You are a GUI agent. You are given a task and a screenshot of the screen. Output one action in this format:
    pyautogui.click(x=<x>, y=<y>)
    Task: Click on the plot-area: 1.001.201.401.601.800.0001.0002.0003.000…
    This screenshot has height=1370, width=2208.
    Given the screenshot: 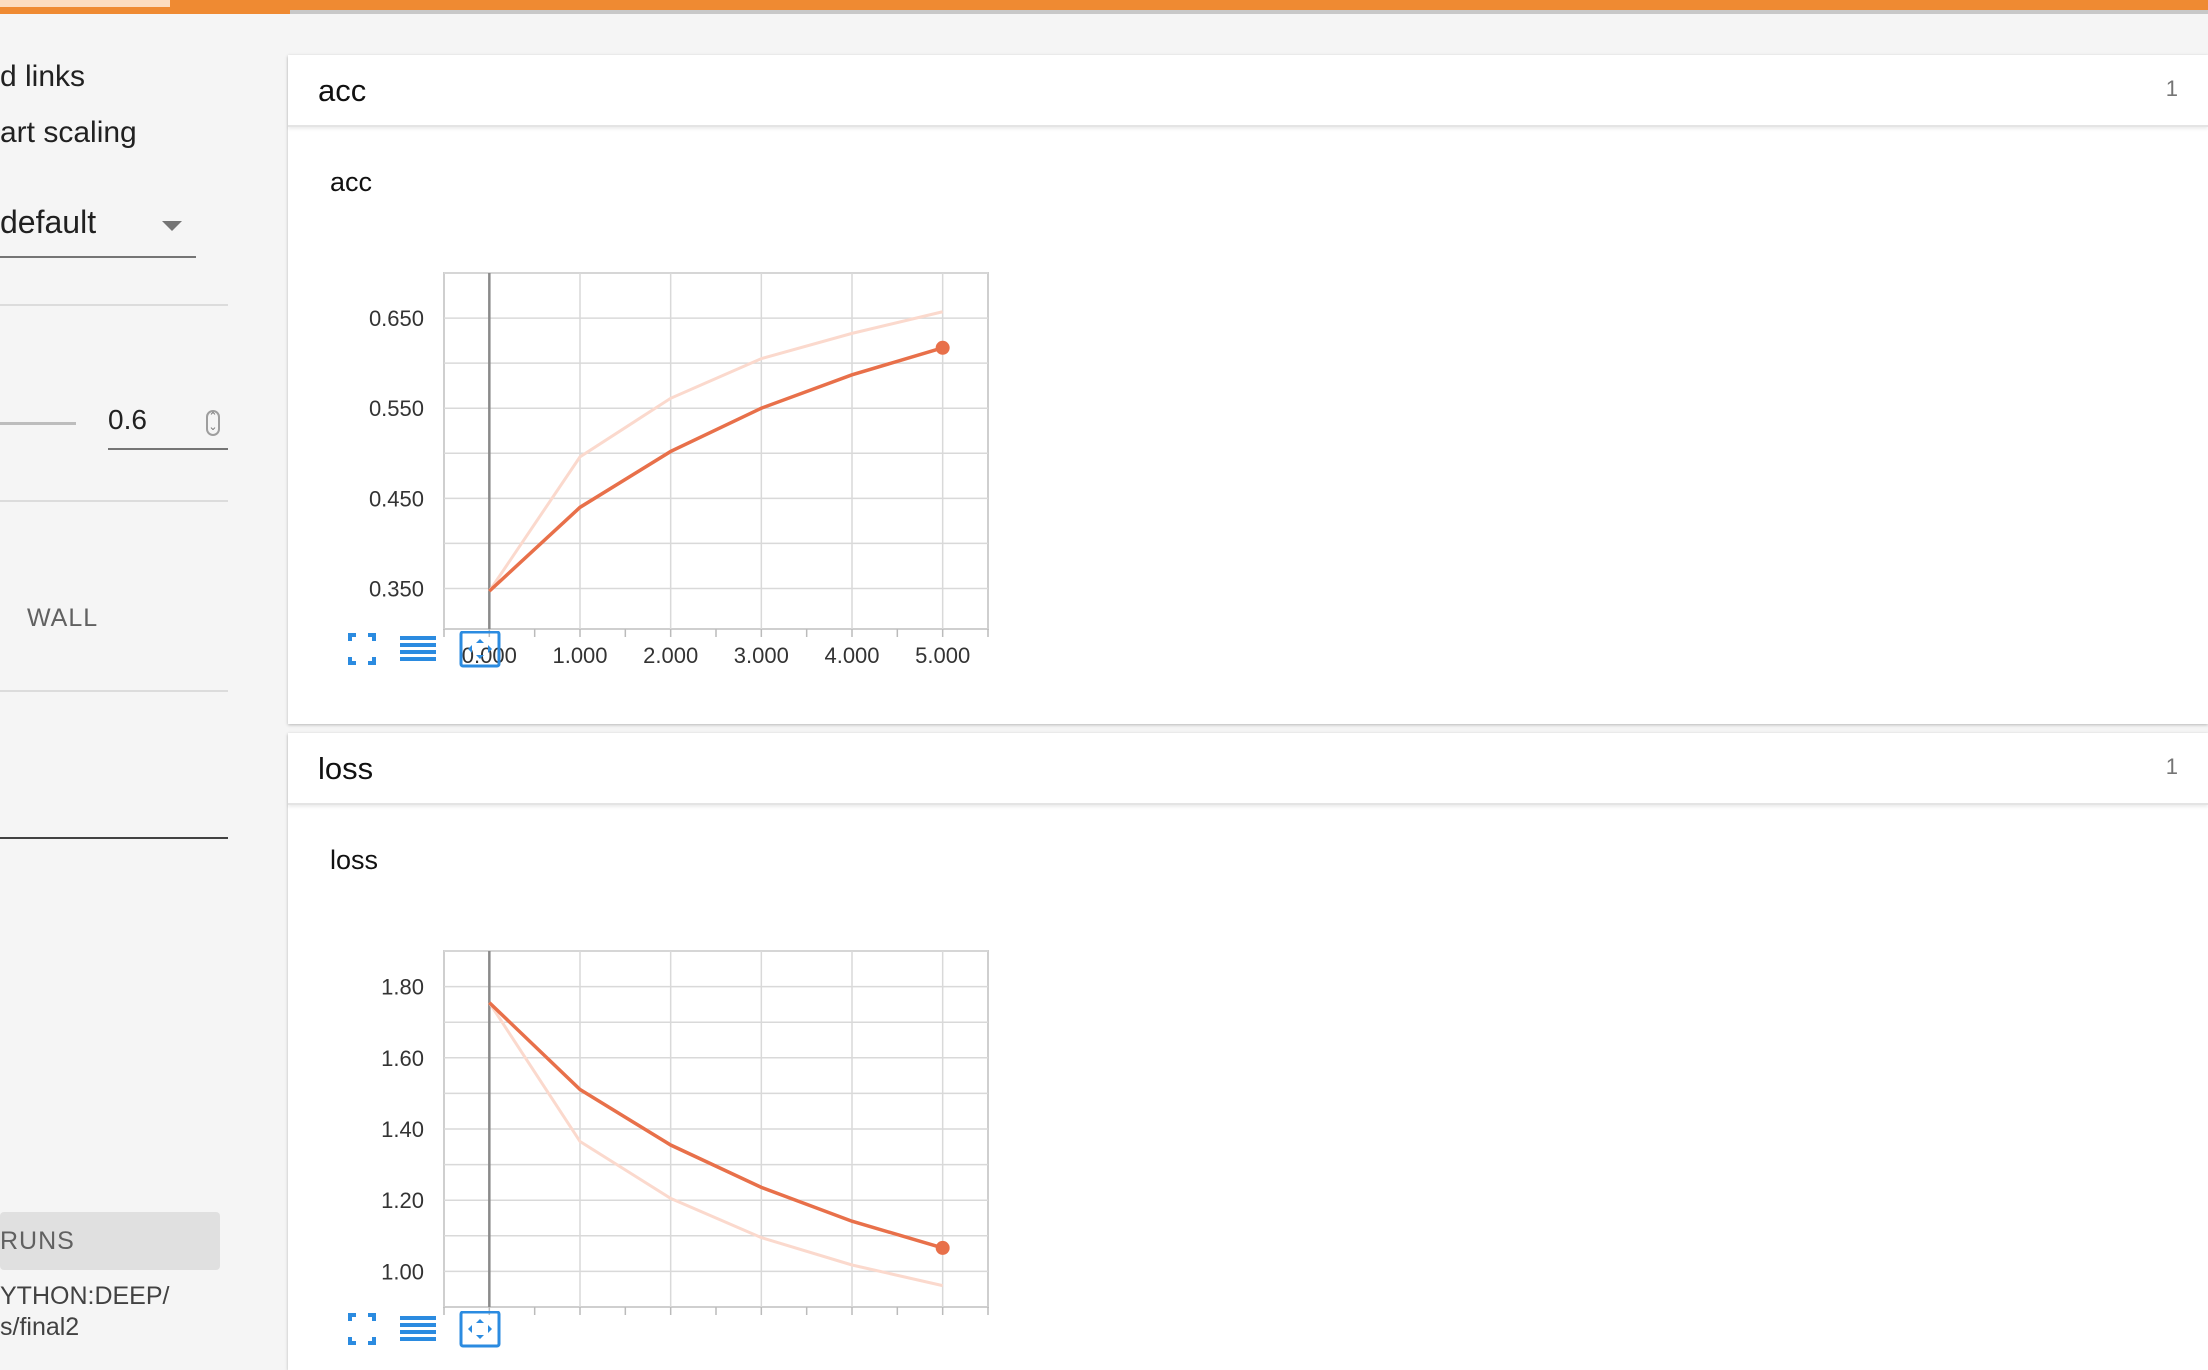 What is the action you would take?
    pyautogui.click(x=685, y=1136)
    